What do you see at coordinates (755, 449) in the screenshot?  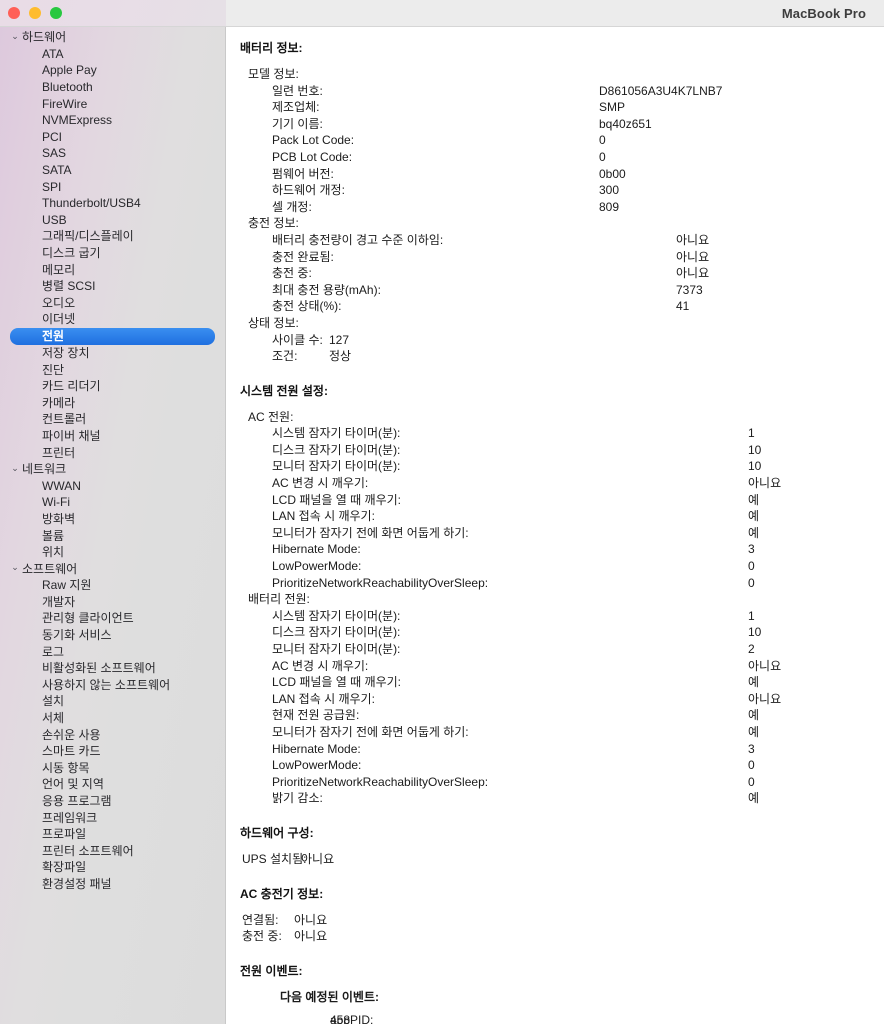 I see `ac-power-value: 10` at bounding box center [755, 449].